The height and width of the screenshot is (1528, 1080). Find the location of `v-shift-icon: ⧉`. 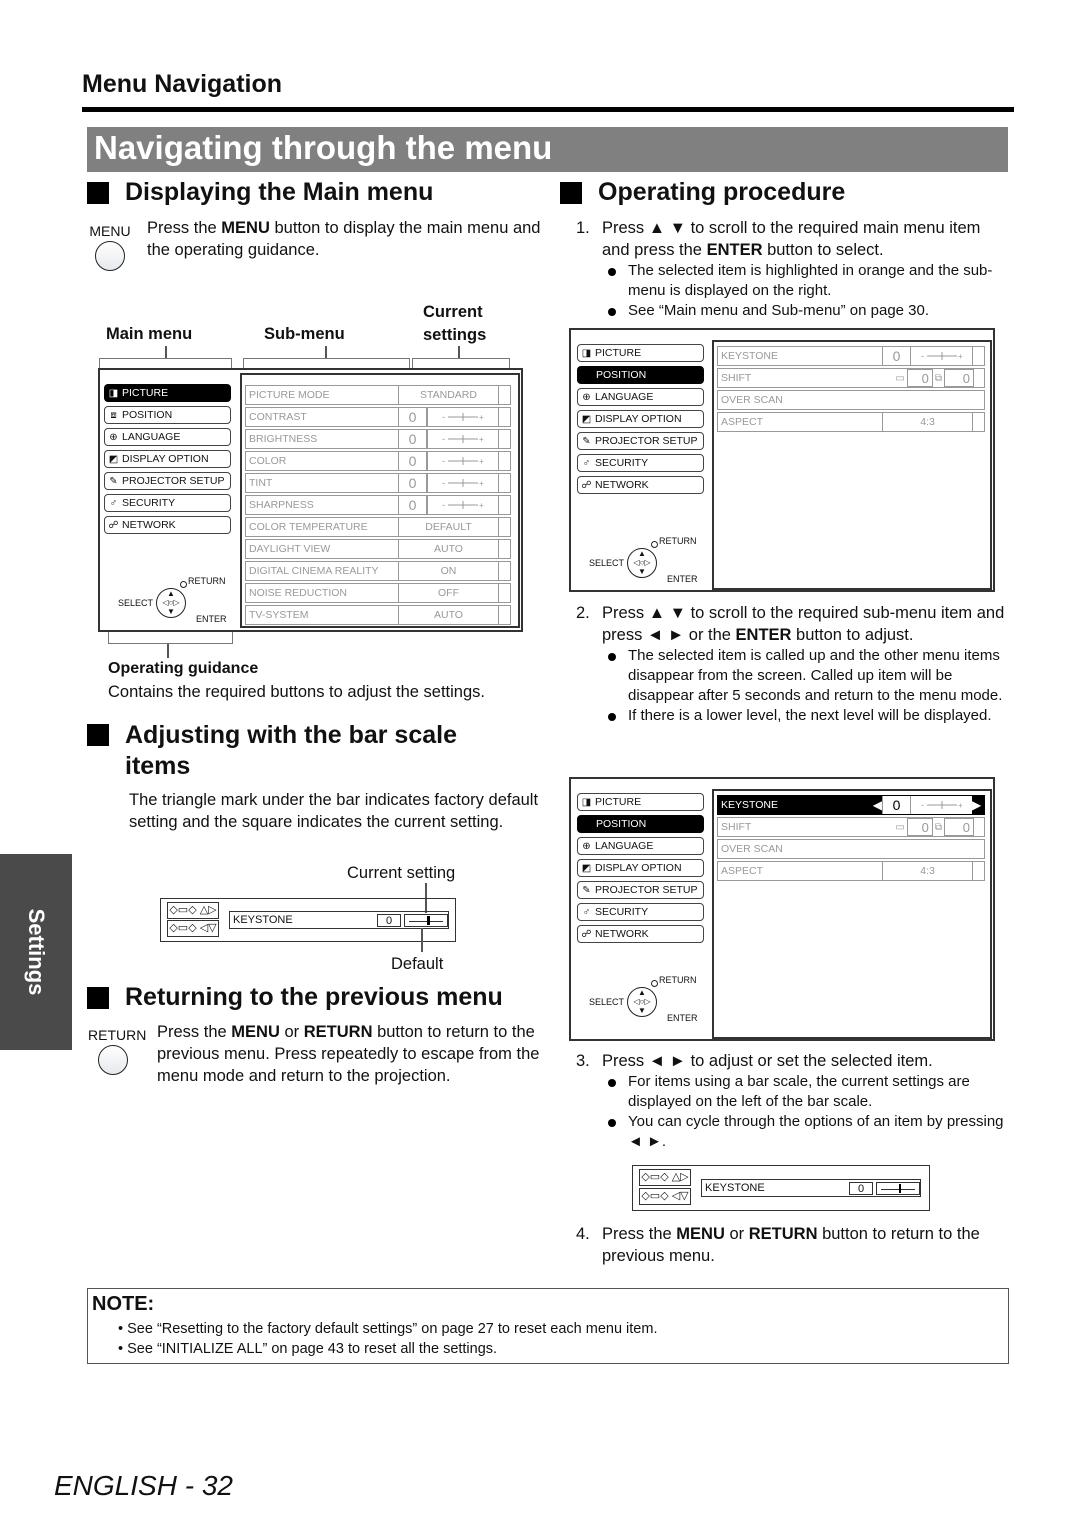

v-shift-icon: ⧉ is located at coordinates (938, 827).